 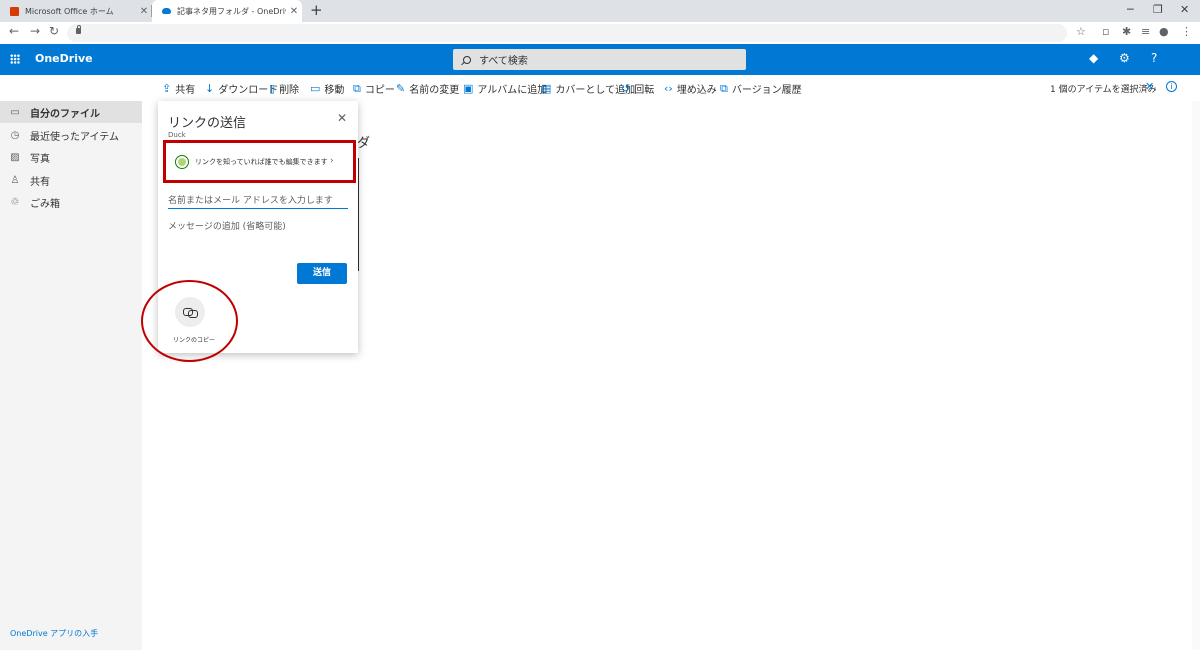 What do you see at coordinates (78, 29) in the screenshot?
I see `lock-icon` at bounding box center [78, 29].